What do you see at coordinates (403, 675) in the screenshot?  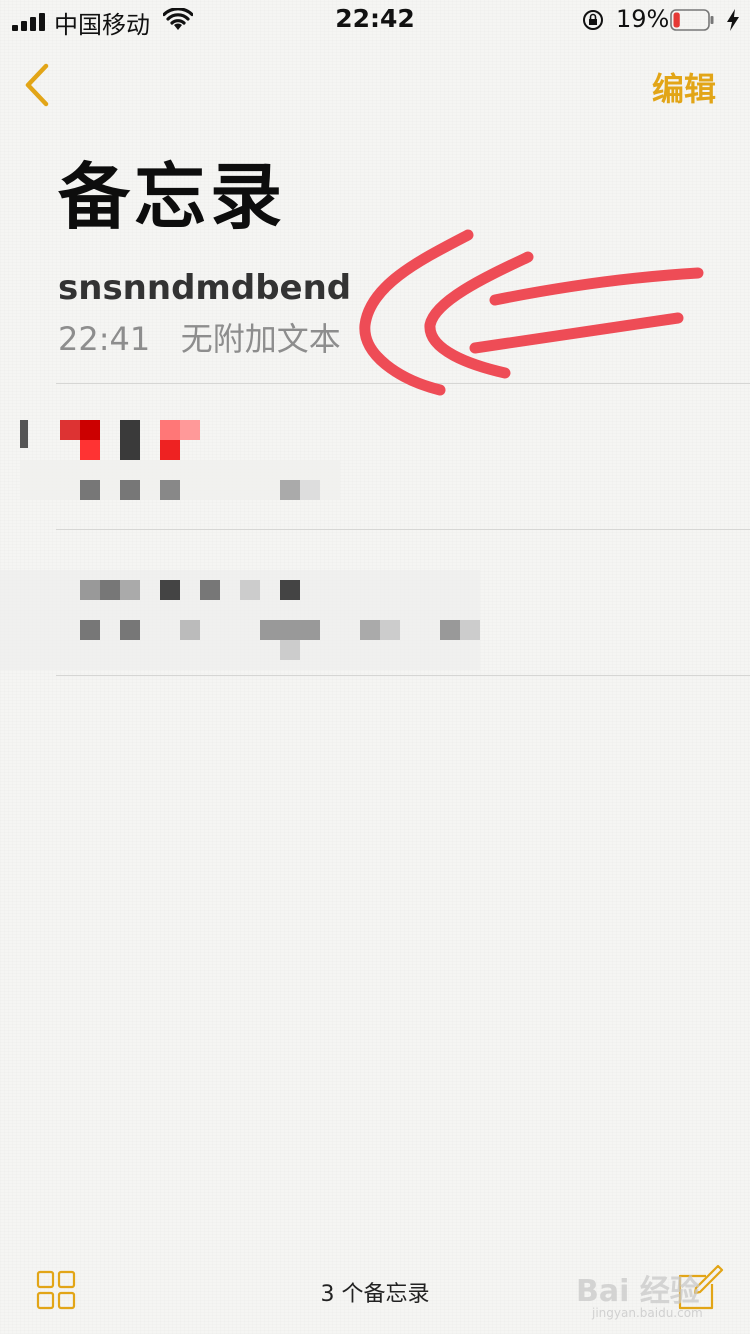 I see `divider` at bounding box center [403, 675].